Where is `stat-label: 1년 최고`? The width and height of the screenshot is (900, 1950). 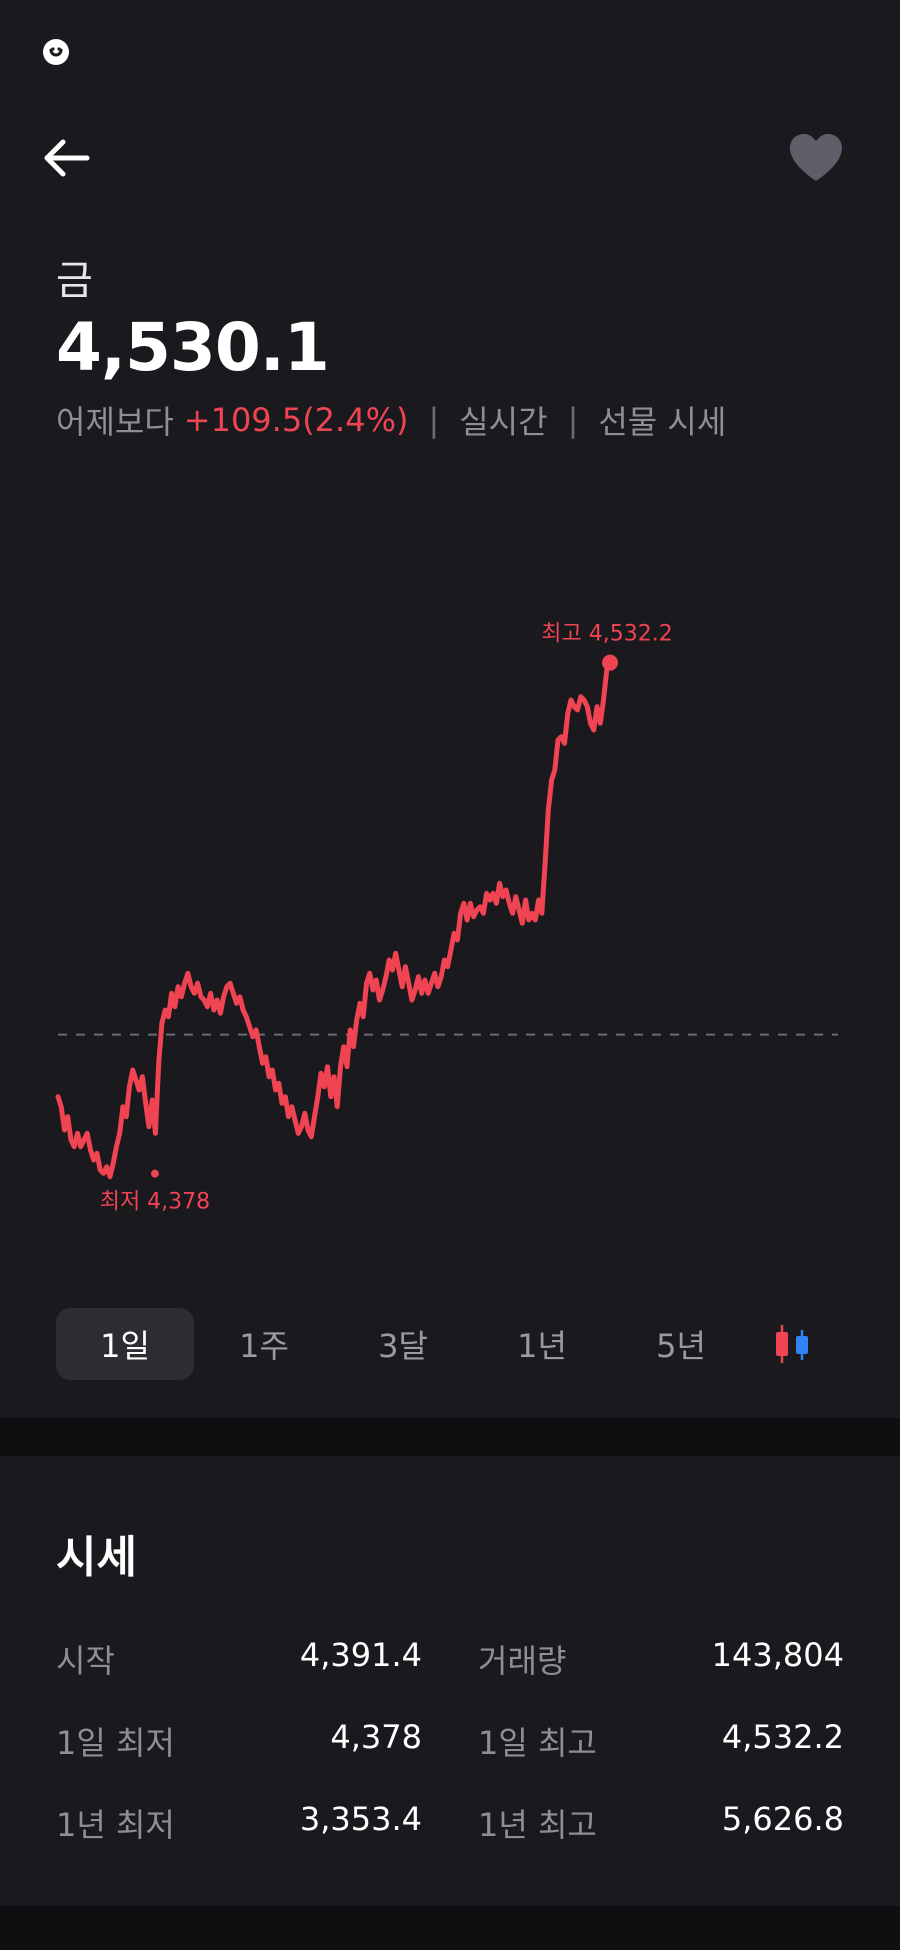 stat-label: 1년 최고 is located at coordinates (537, 1825).